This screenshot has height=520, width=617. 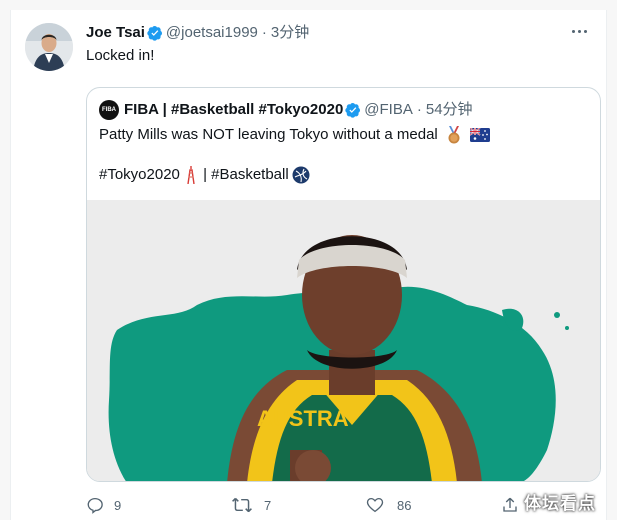 I want to click on australia-flag-emoji, so click(x=480, y=135).